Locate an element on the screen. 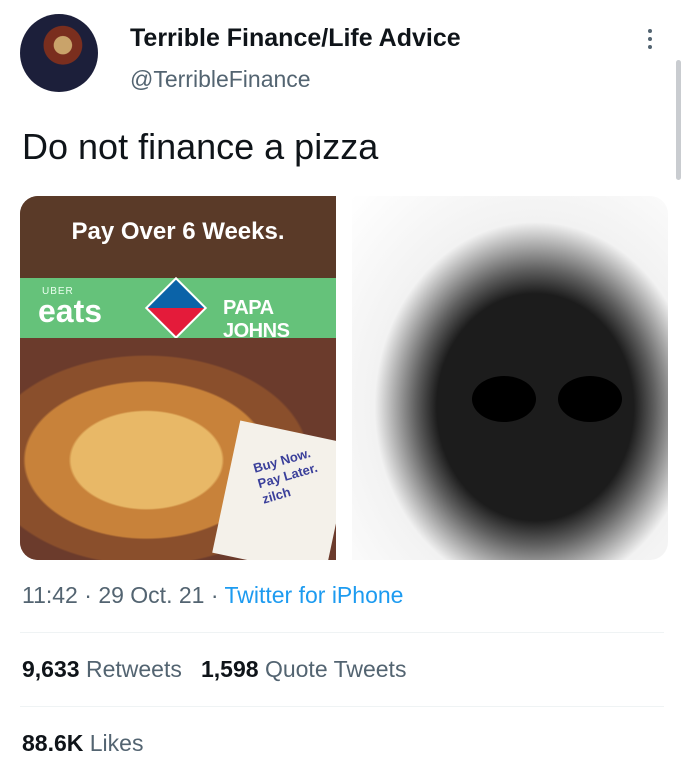 This screenshot has height=766, width=684. tweet-date: 29 Oct. 21 is located at coordinates (151, 595).